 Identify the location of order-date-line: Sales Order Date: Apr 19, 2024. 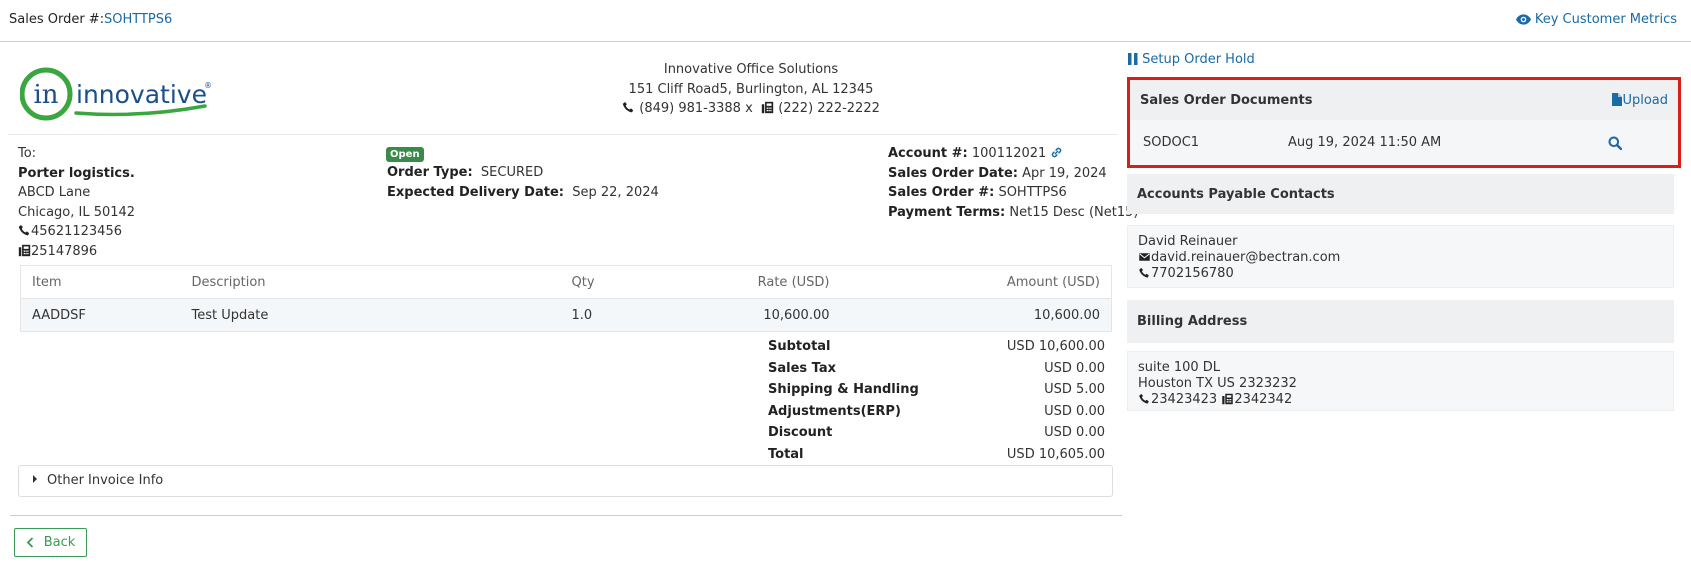
(1013, 174).